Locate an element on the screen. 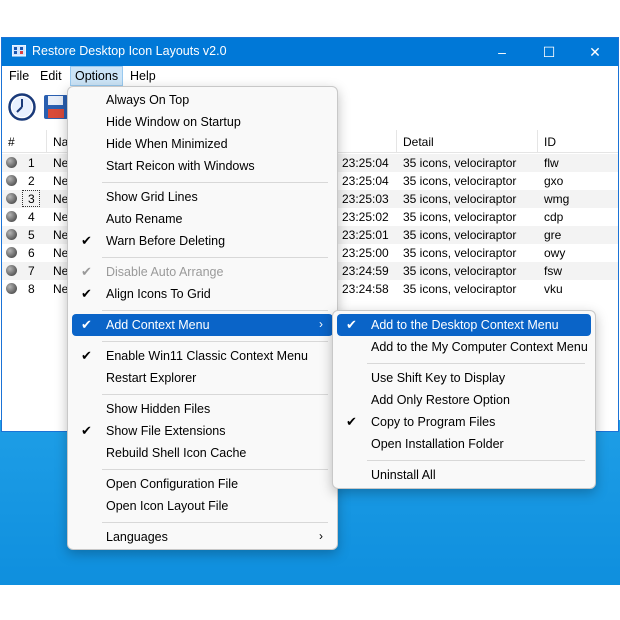 The width and height of the screenshot is (620, 620). row-number: 2 is located at coordinates (31, 181).